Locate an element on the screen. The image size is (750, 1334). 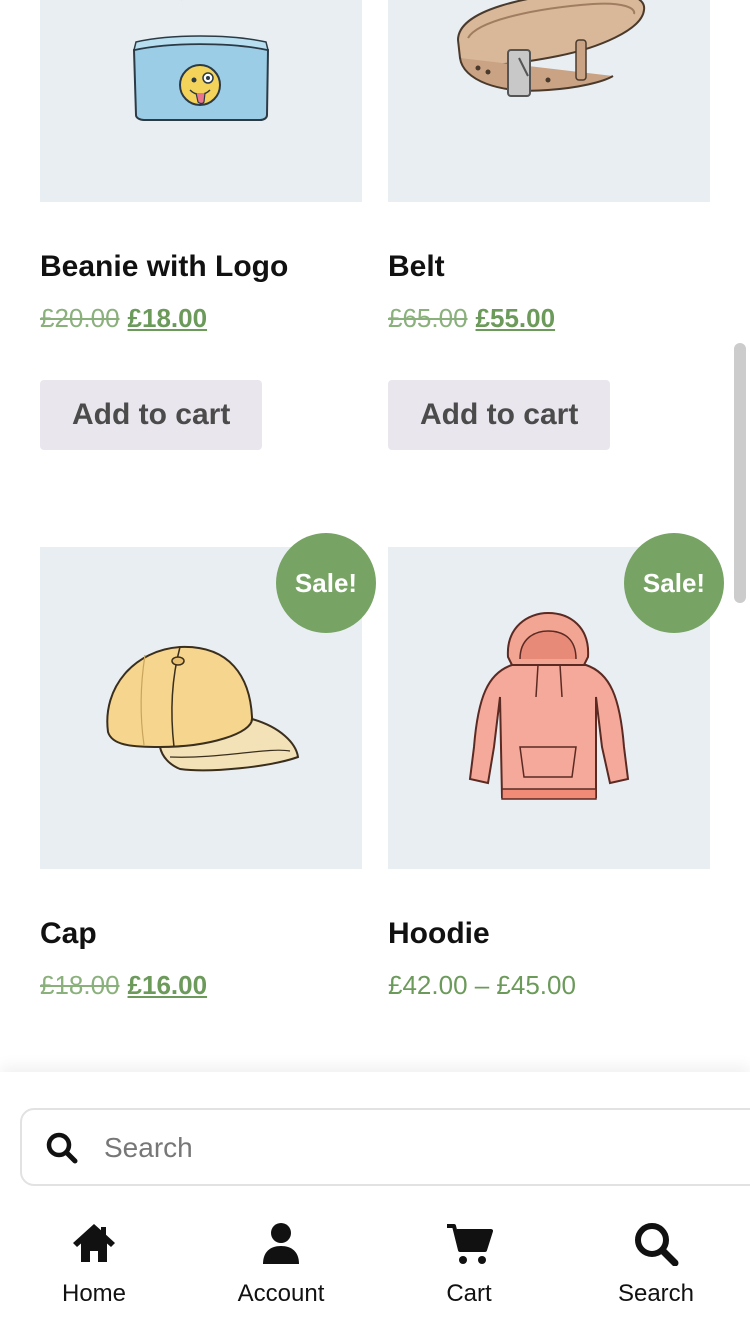
price-range: £42.00 – £45.00 is located at coordinates (482, 985).